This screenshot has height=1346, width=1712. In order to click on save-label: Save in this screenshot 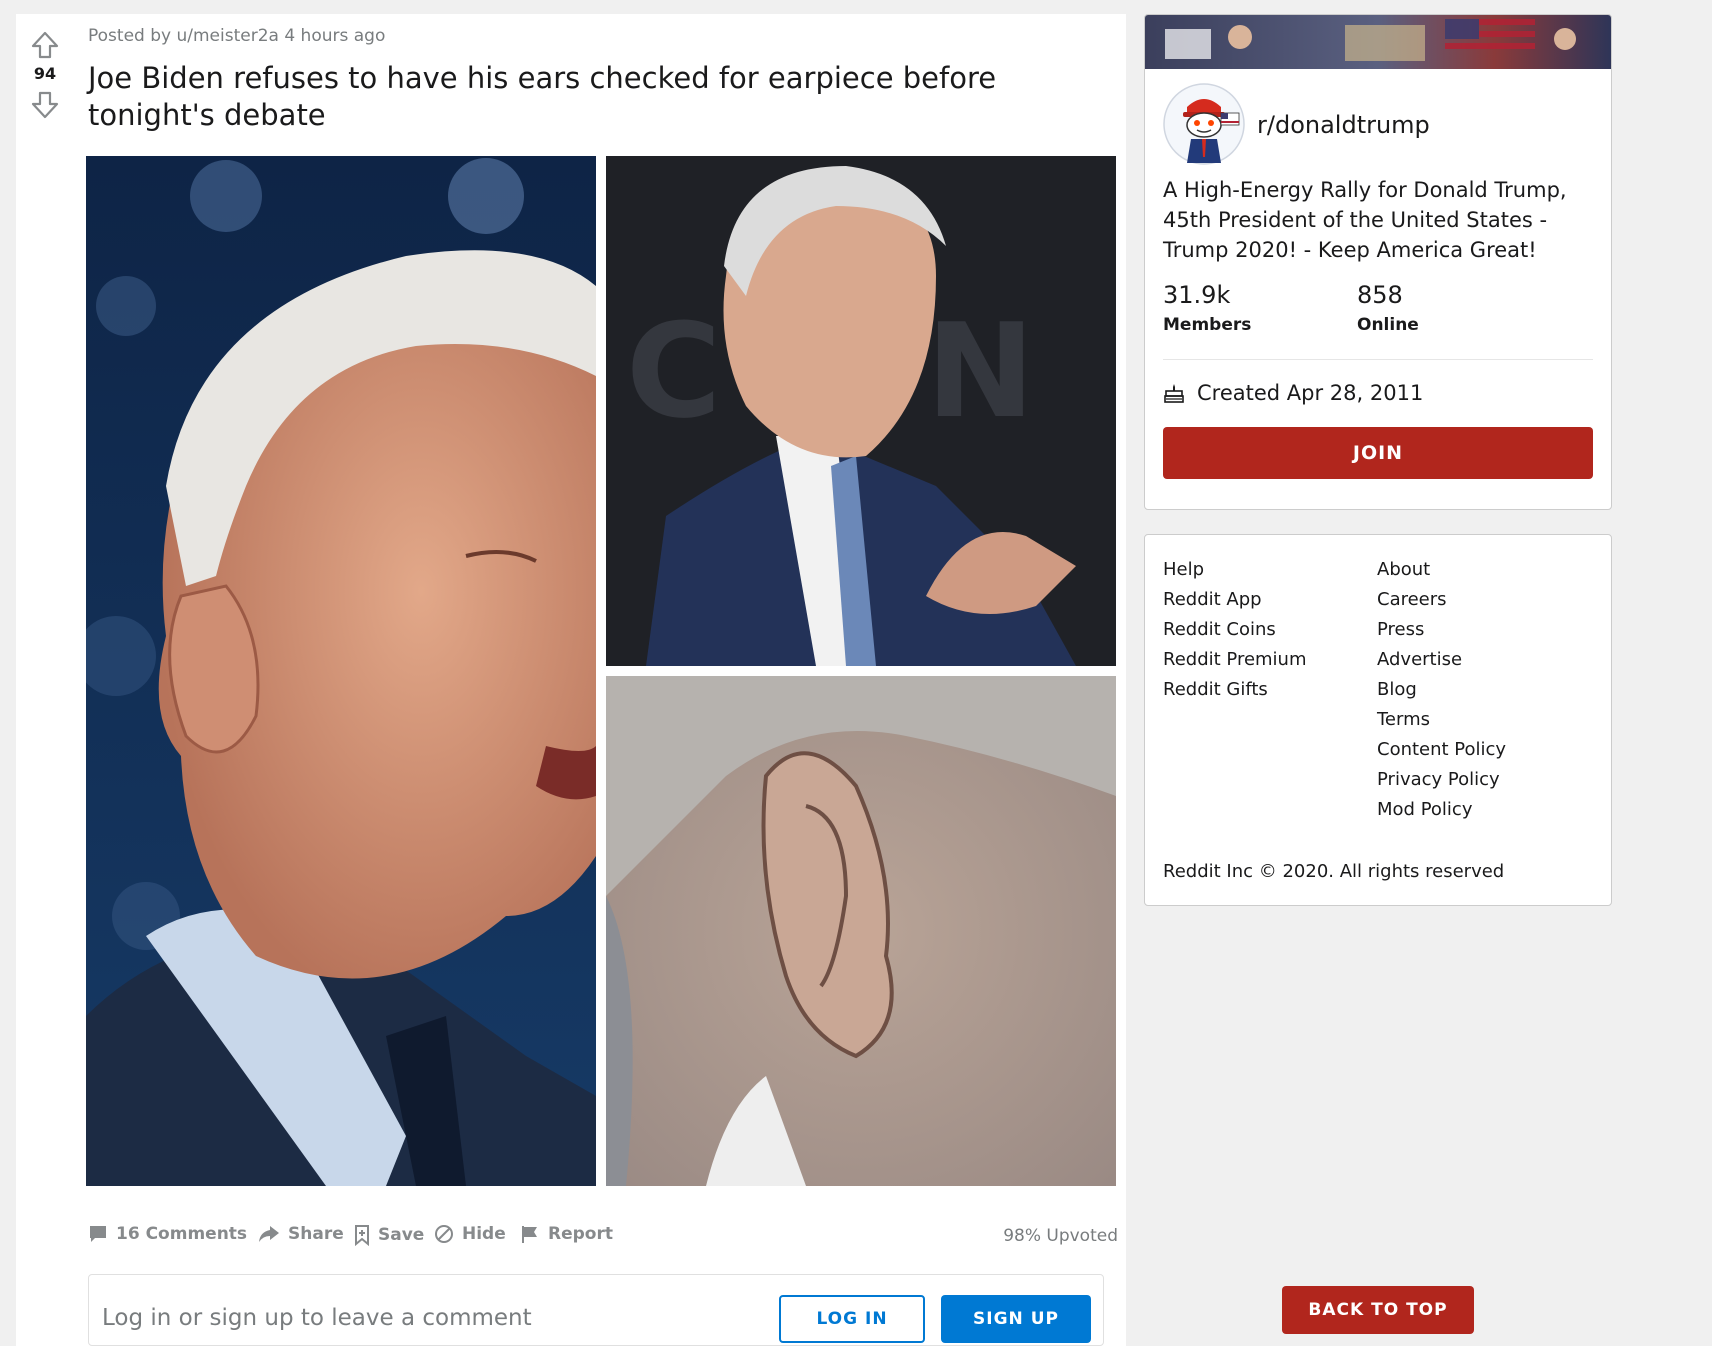, I will do `click(401, 1235)`.